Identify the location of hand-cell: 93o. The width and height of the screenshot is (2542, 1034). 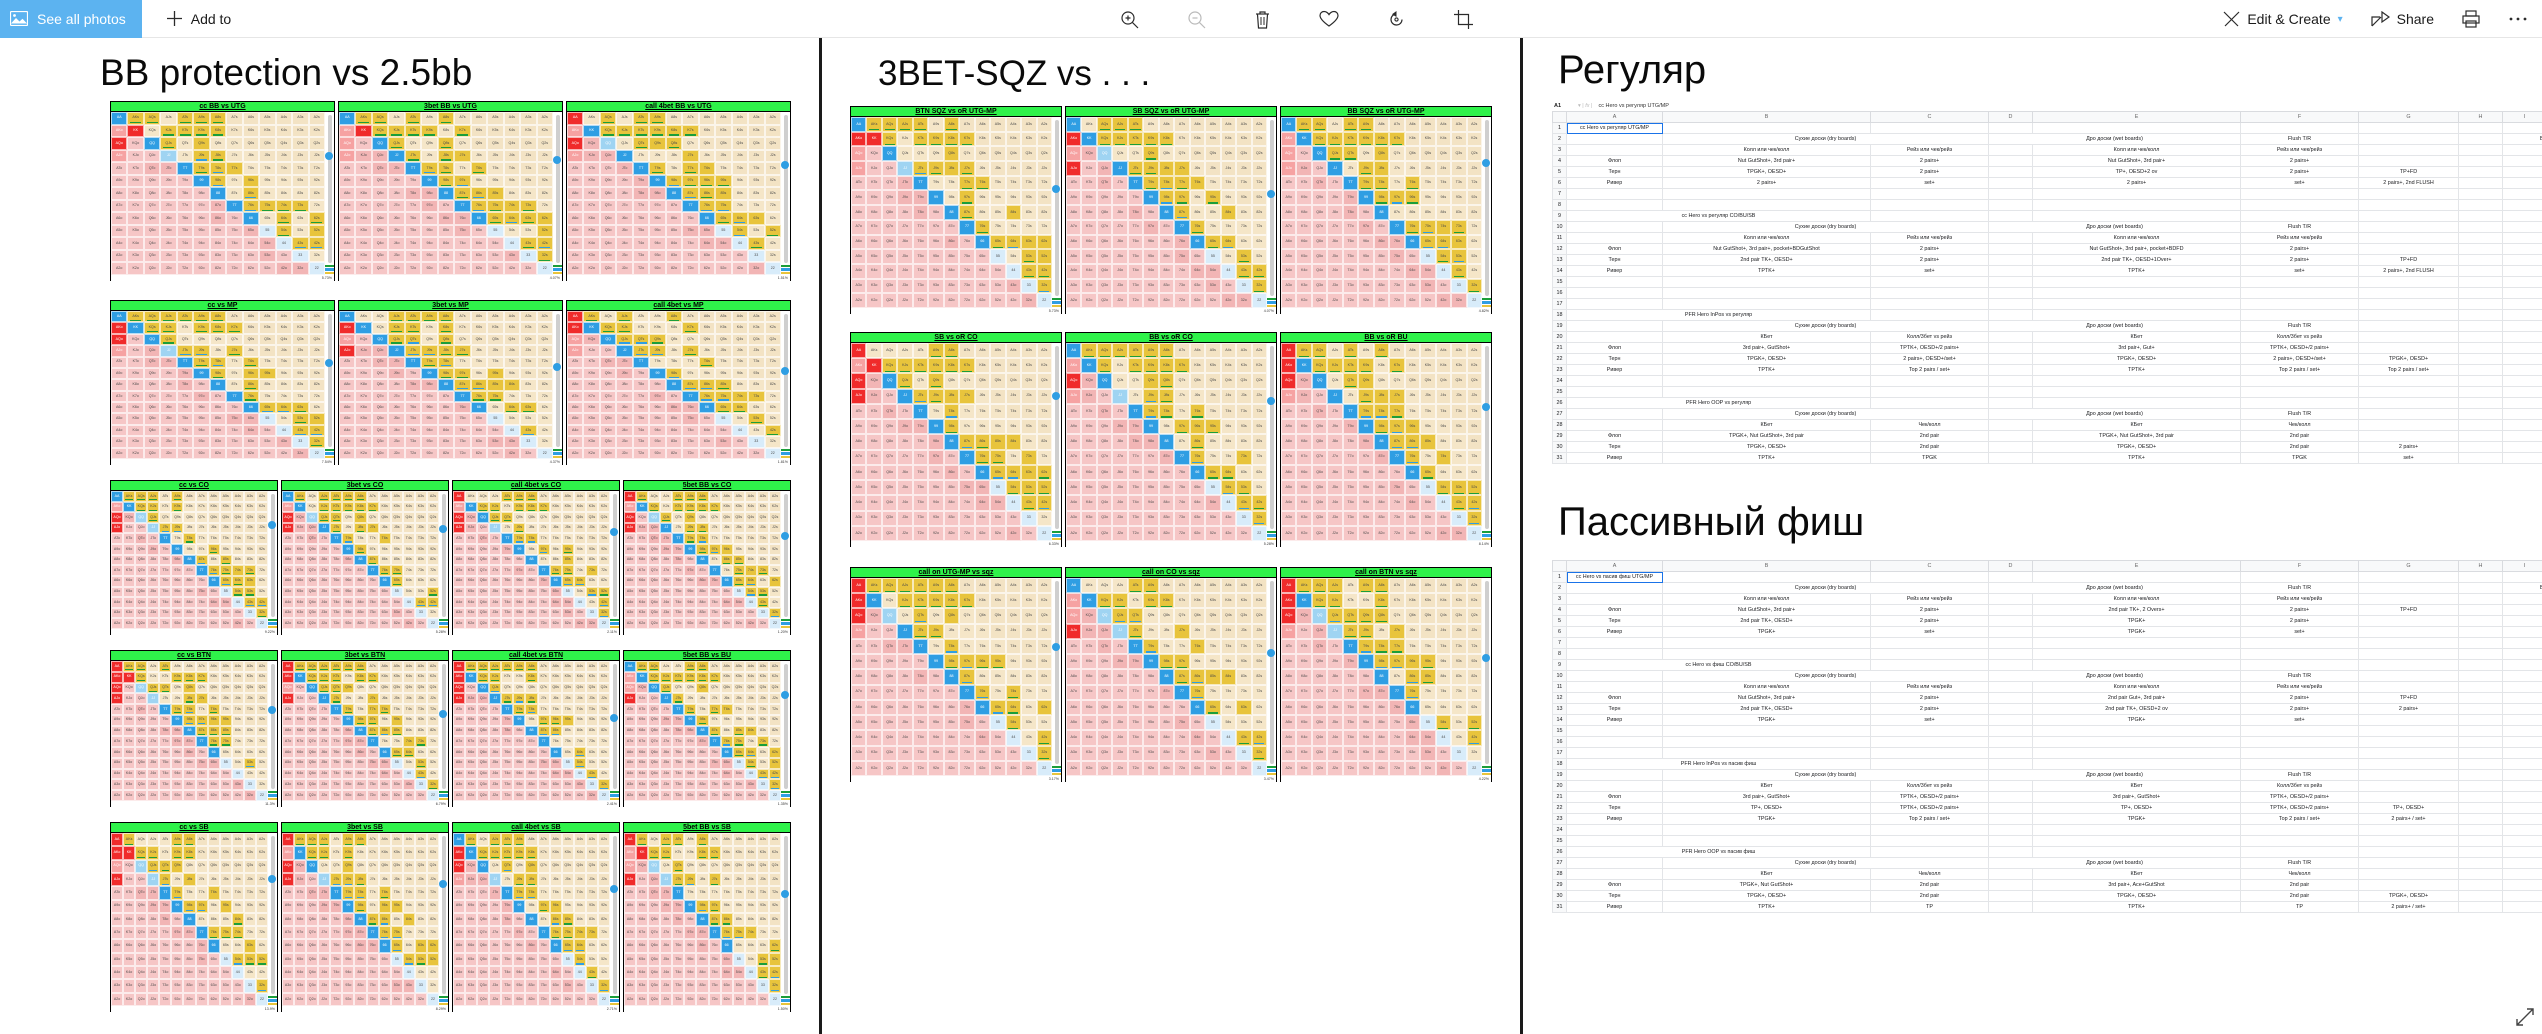
(657, 256).